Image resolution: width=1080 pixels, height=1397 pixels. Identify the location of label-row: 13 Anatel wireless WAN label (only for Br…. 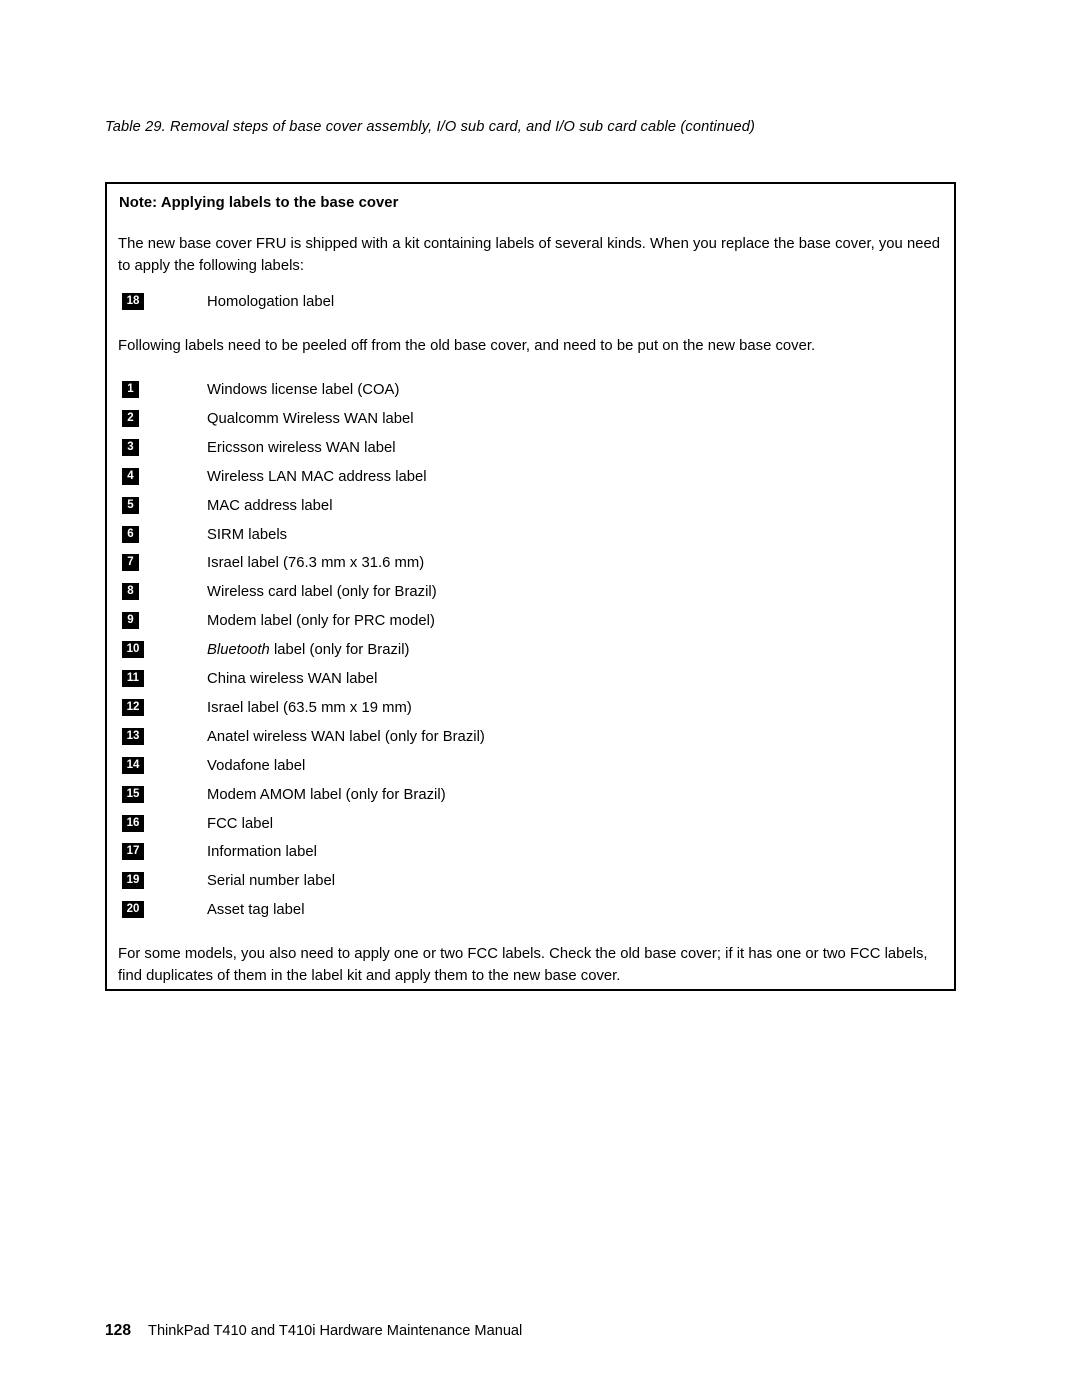
(528, 738).